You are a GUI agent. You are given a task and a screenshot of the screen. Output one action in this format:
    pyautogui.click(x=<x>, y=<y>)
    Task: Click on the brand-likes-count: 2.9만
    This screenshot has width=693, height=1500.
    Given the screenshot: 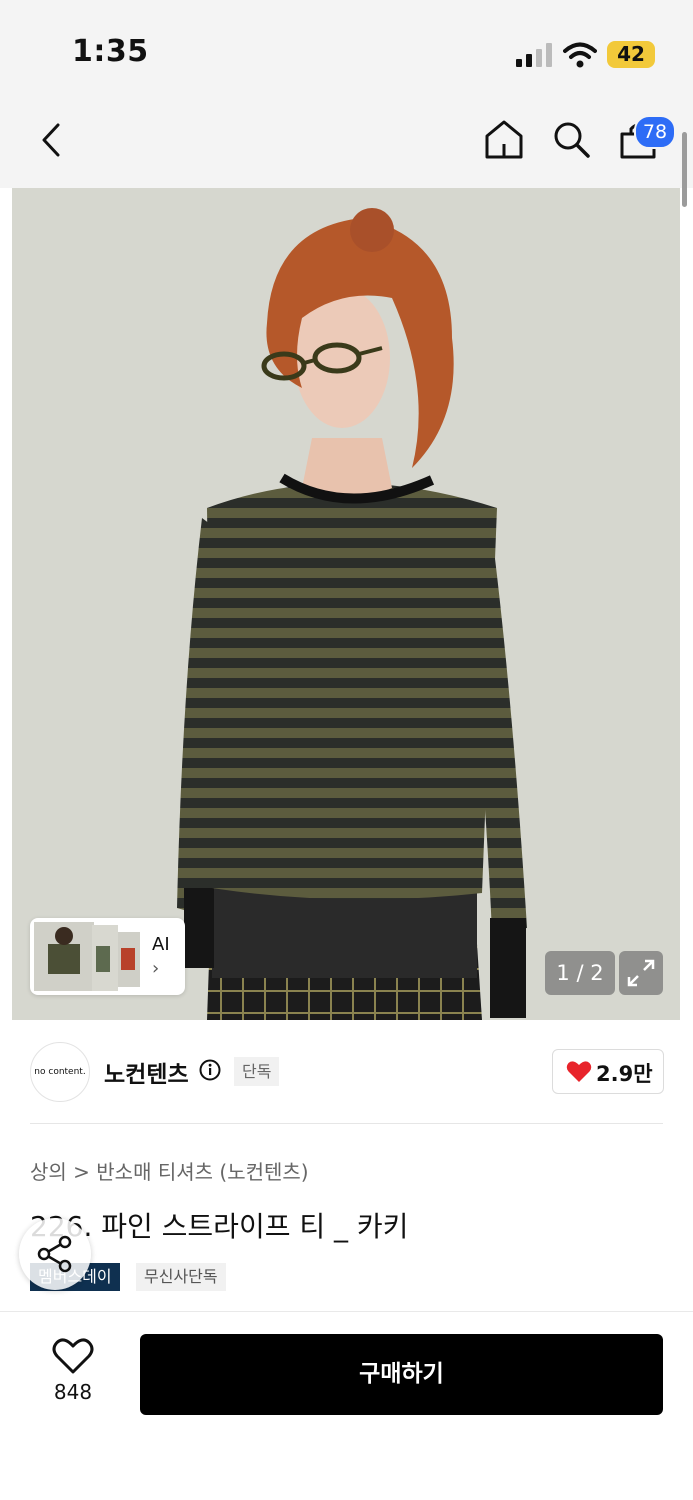 What is the action you would take?
    pyautogui.click(x=624, y=1074)
    